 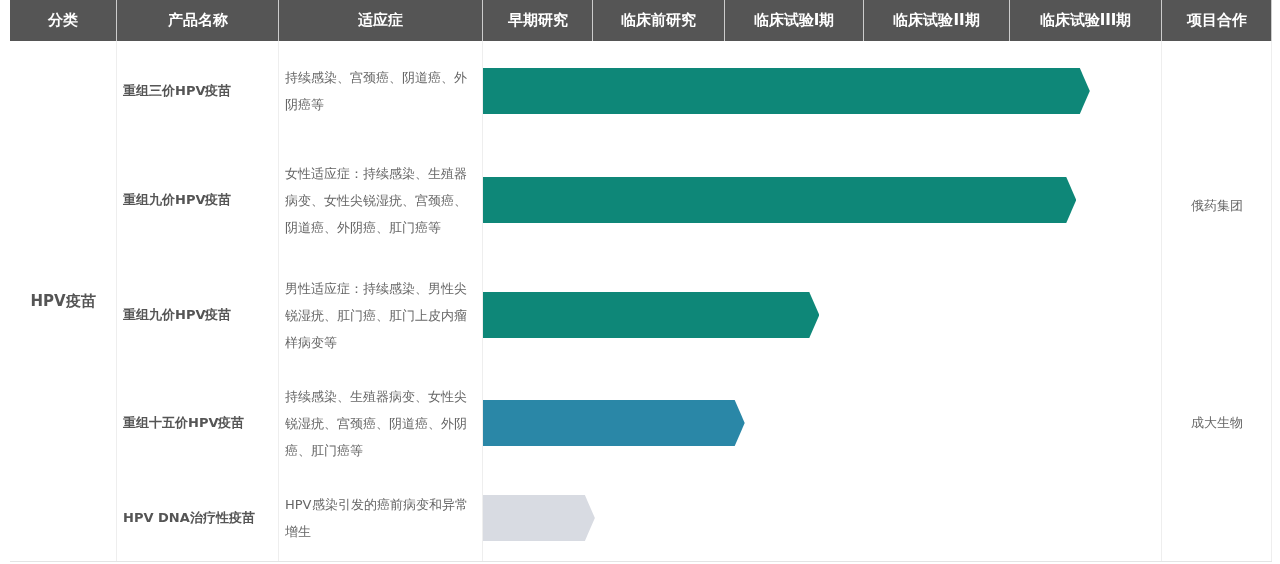 What do you see at coordinates (538, 20) in the screenshot?
I see `column-header: 早期研究` at bounding box center [538, 20].